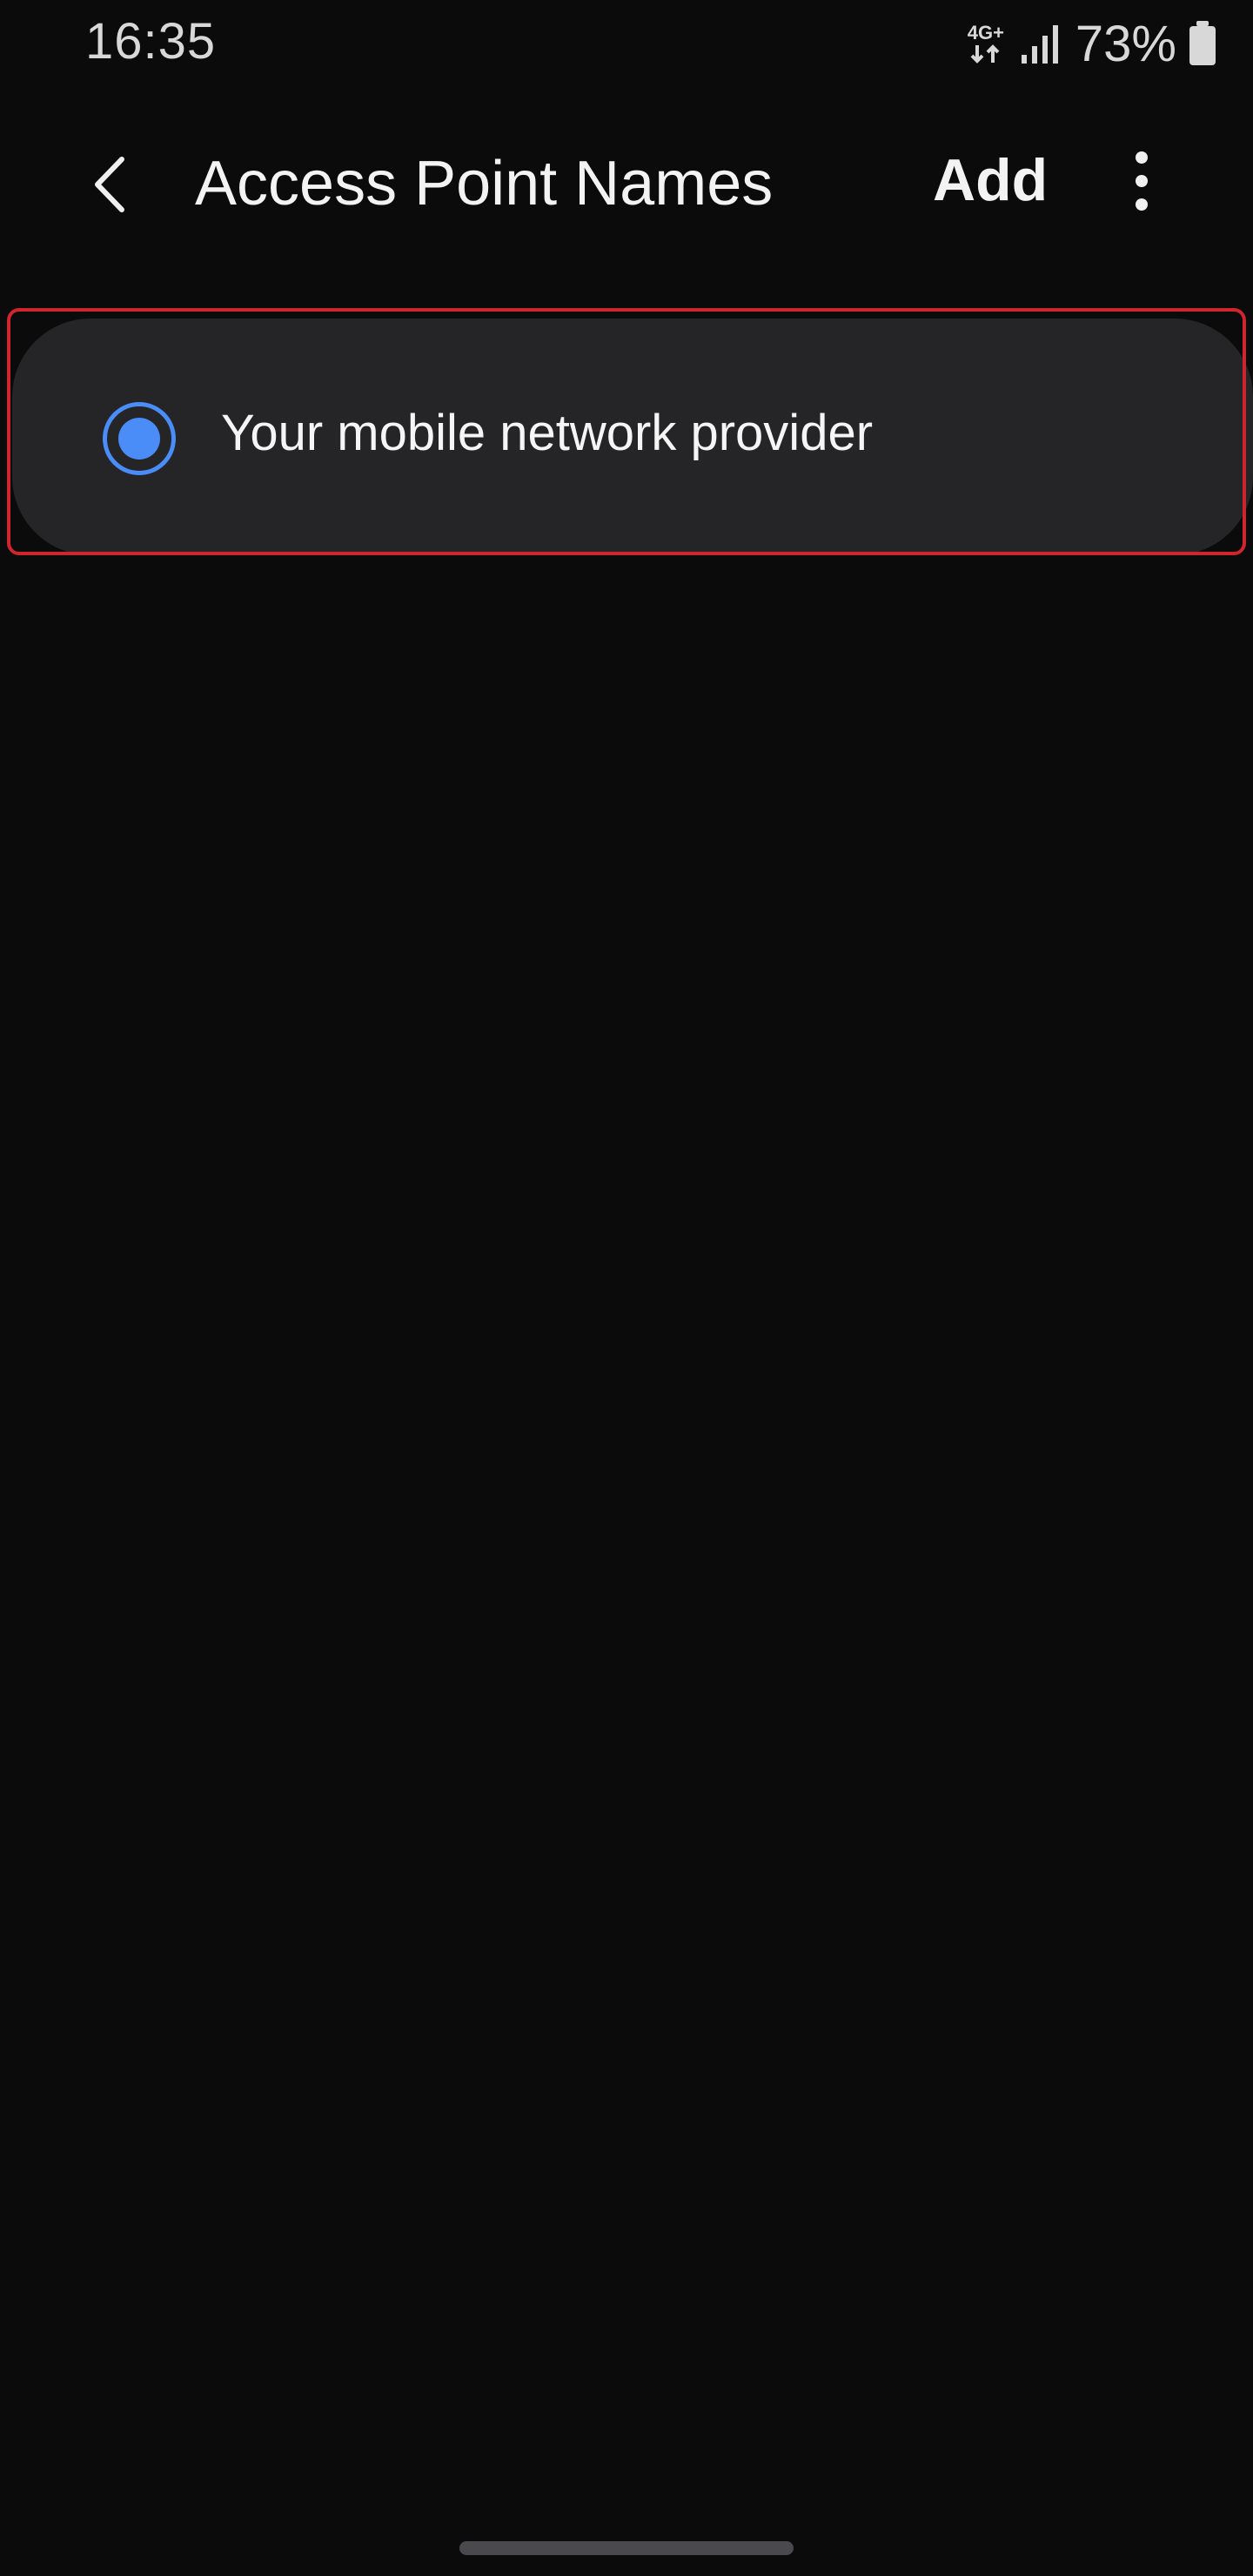  What do you see at coordinates (1202, 43) in the screenshot?
I see `battery-icon` at bounding box center [1202, 43].